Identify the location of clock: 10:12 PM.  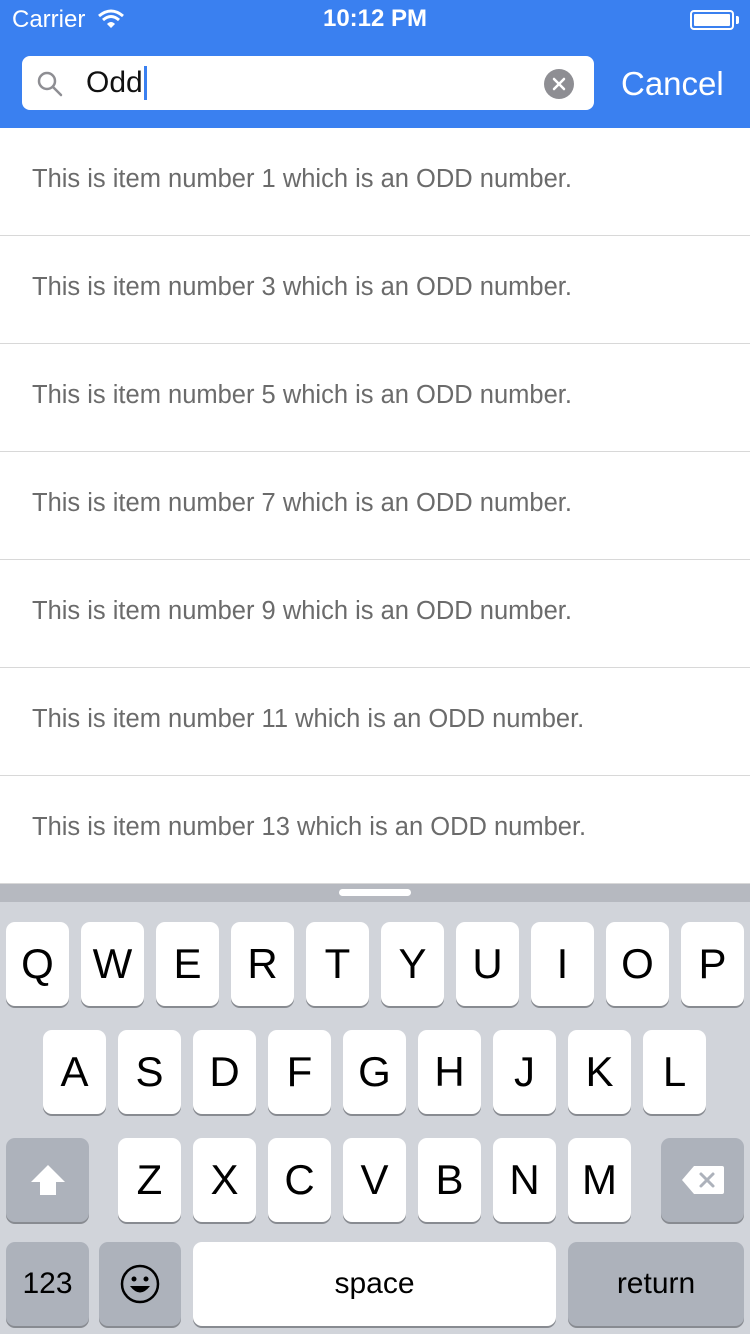
(375, 18).